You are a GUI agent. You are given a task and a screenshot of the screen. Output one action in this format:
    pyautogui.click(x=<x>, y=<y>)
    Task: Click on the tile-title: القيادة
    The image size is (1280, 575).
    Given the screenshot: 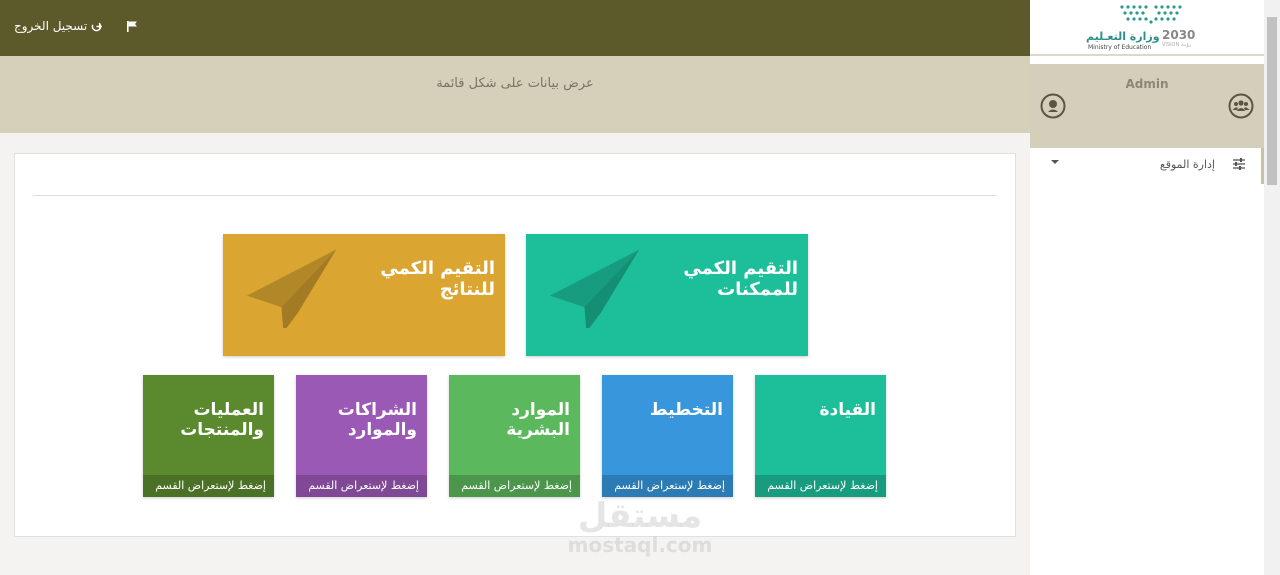 What is the action you would take?
    pyautogui.click(x=847, y=410)
    